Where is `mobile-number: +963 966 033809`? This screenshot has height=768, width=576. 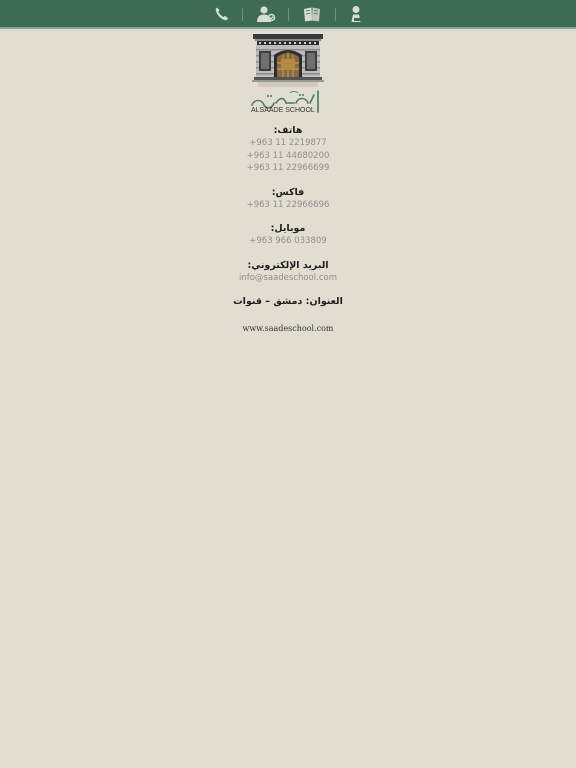
mobile-number: +963 966 033809 is located at coordinates (288, 241).